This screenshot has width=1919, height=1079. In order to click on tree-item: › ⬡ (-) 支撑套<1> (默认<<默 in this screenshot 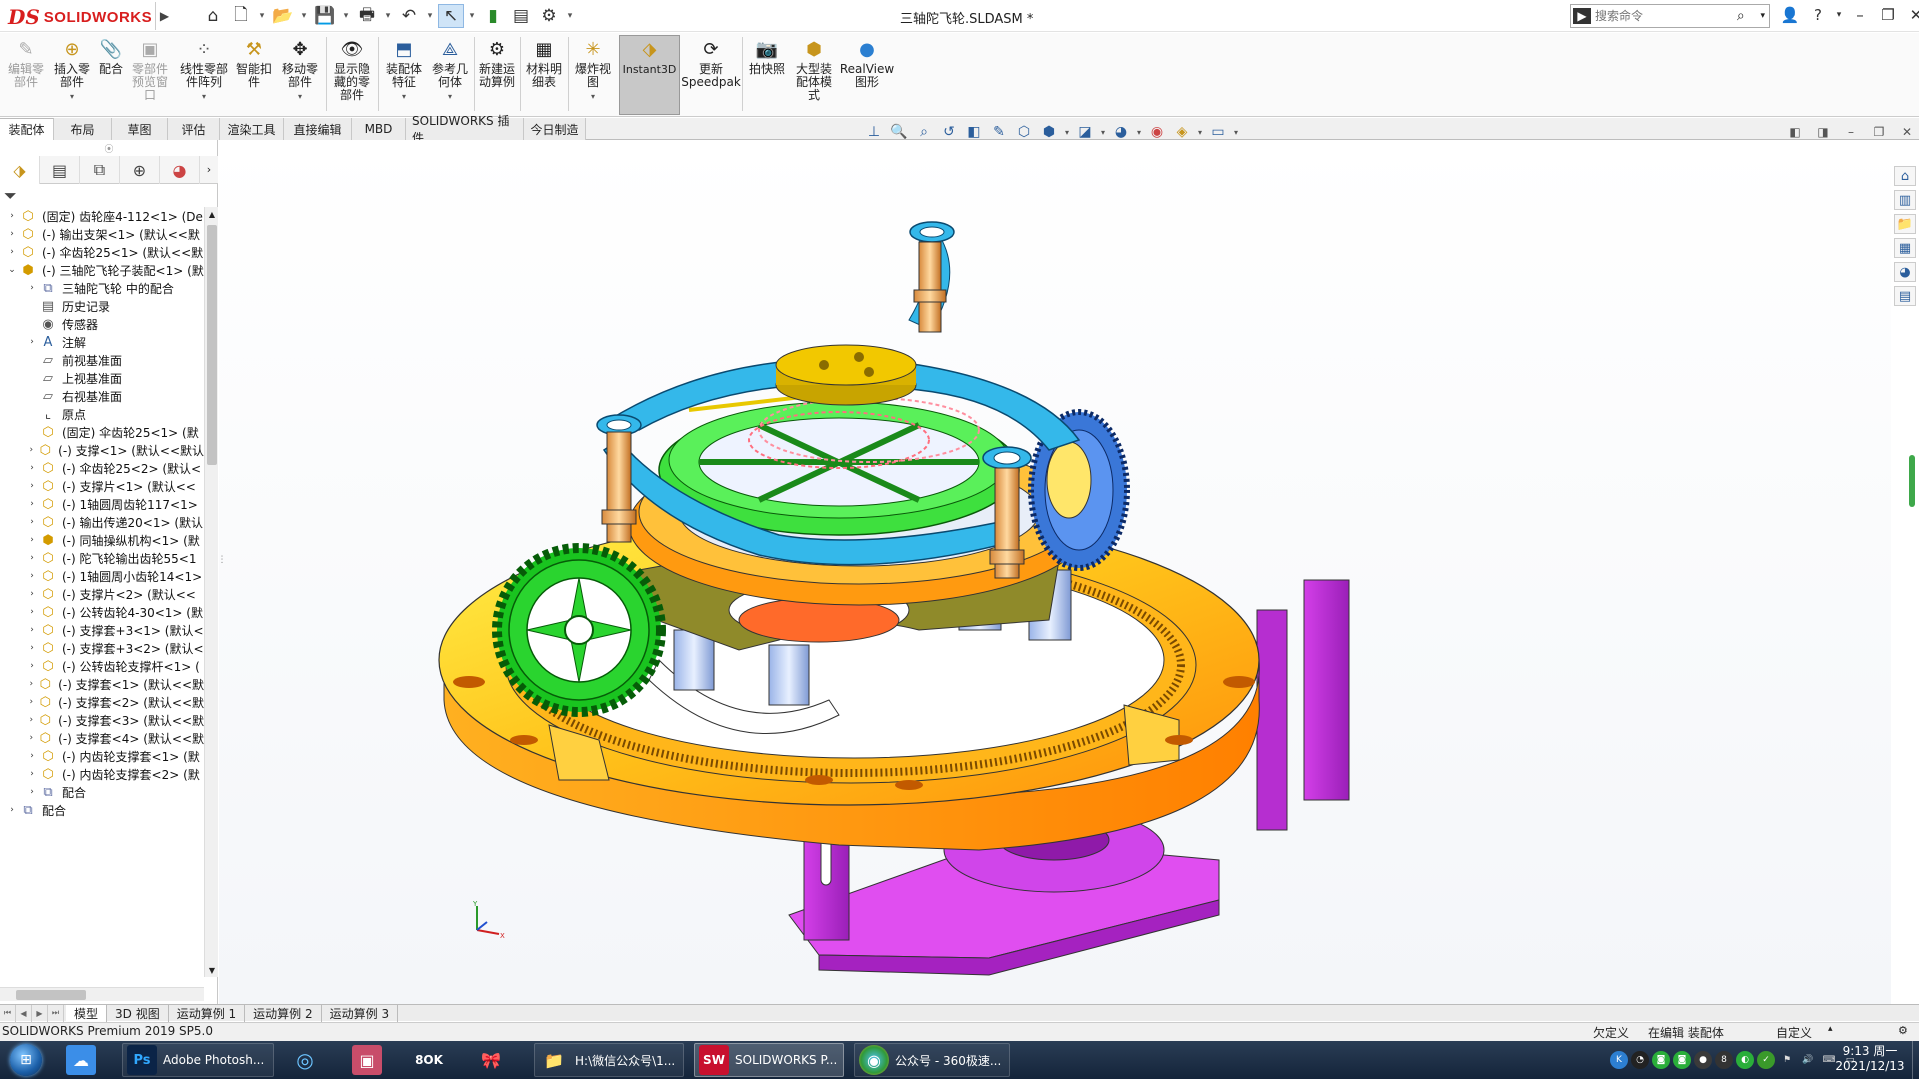, I will do `click(102, 684)`.